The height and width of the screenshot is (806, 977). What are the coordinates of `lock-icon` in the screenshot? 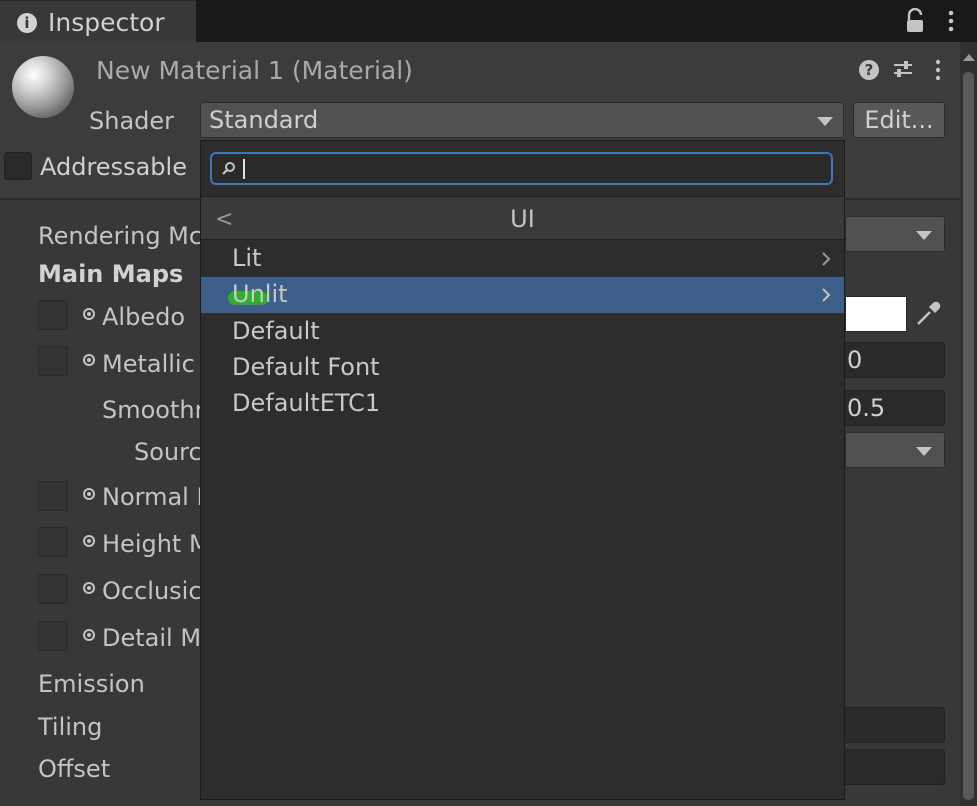 It's located at (915, 21).